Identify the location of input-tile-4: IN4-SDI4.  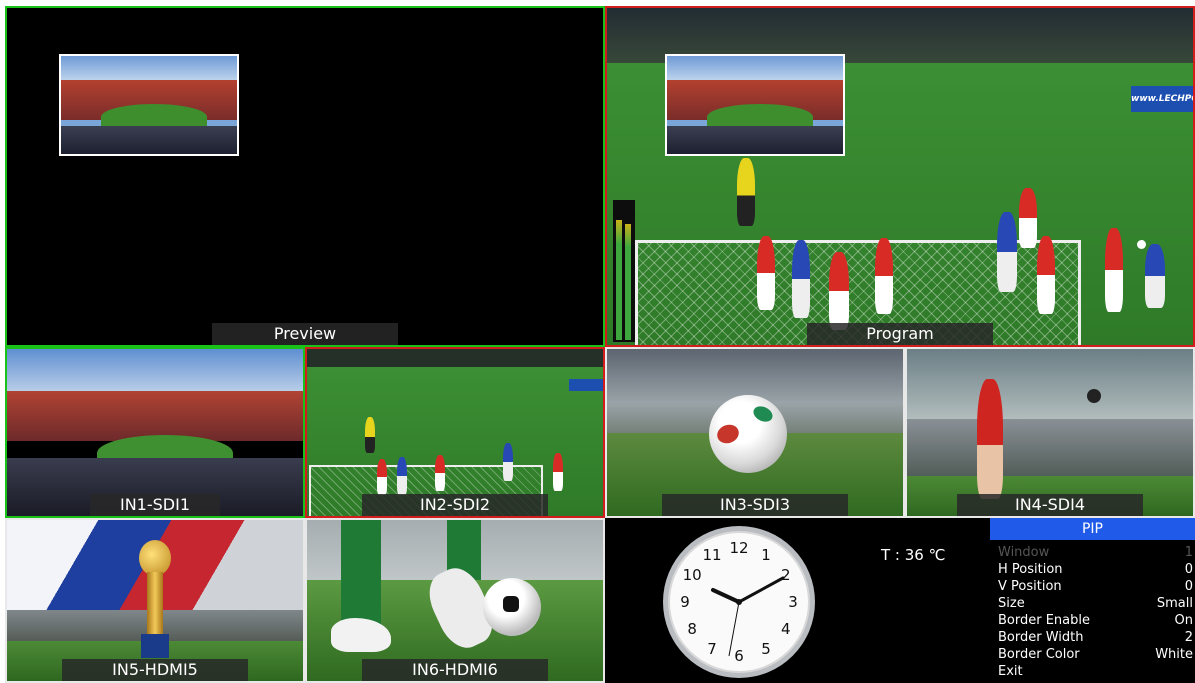
(1050, 432).